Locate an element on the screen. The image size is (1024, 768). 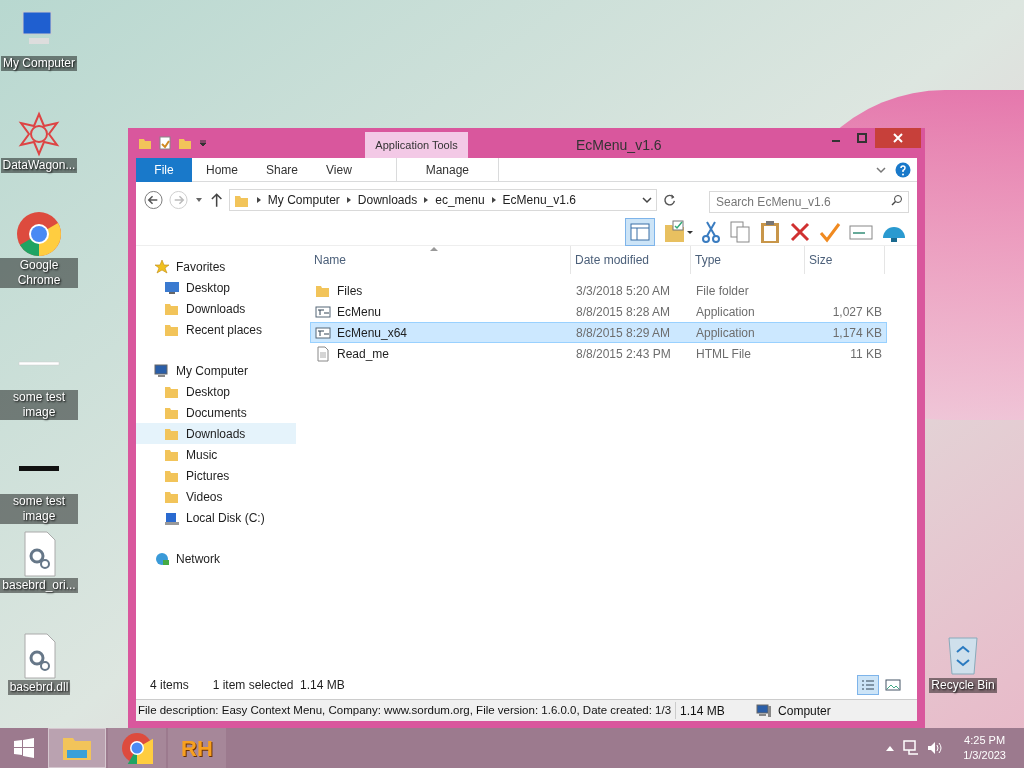
file-date: 8/8/2015 8:29 AM is located at coordinates (623, 333).